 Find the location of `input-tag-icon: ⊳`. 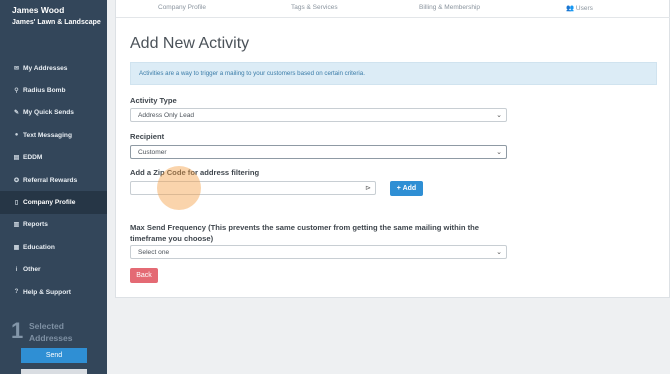

input-tag-icon: ⊳ is located at coordinates (368, 188).